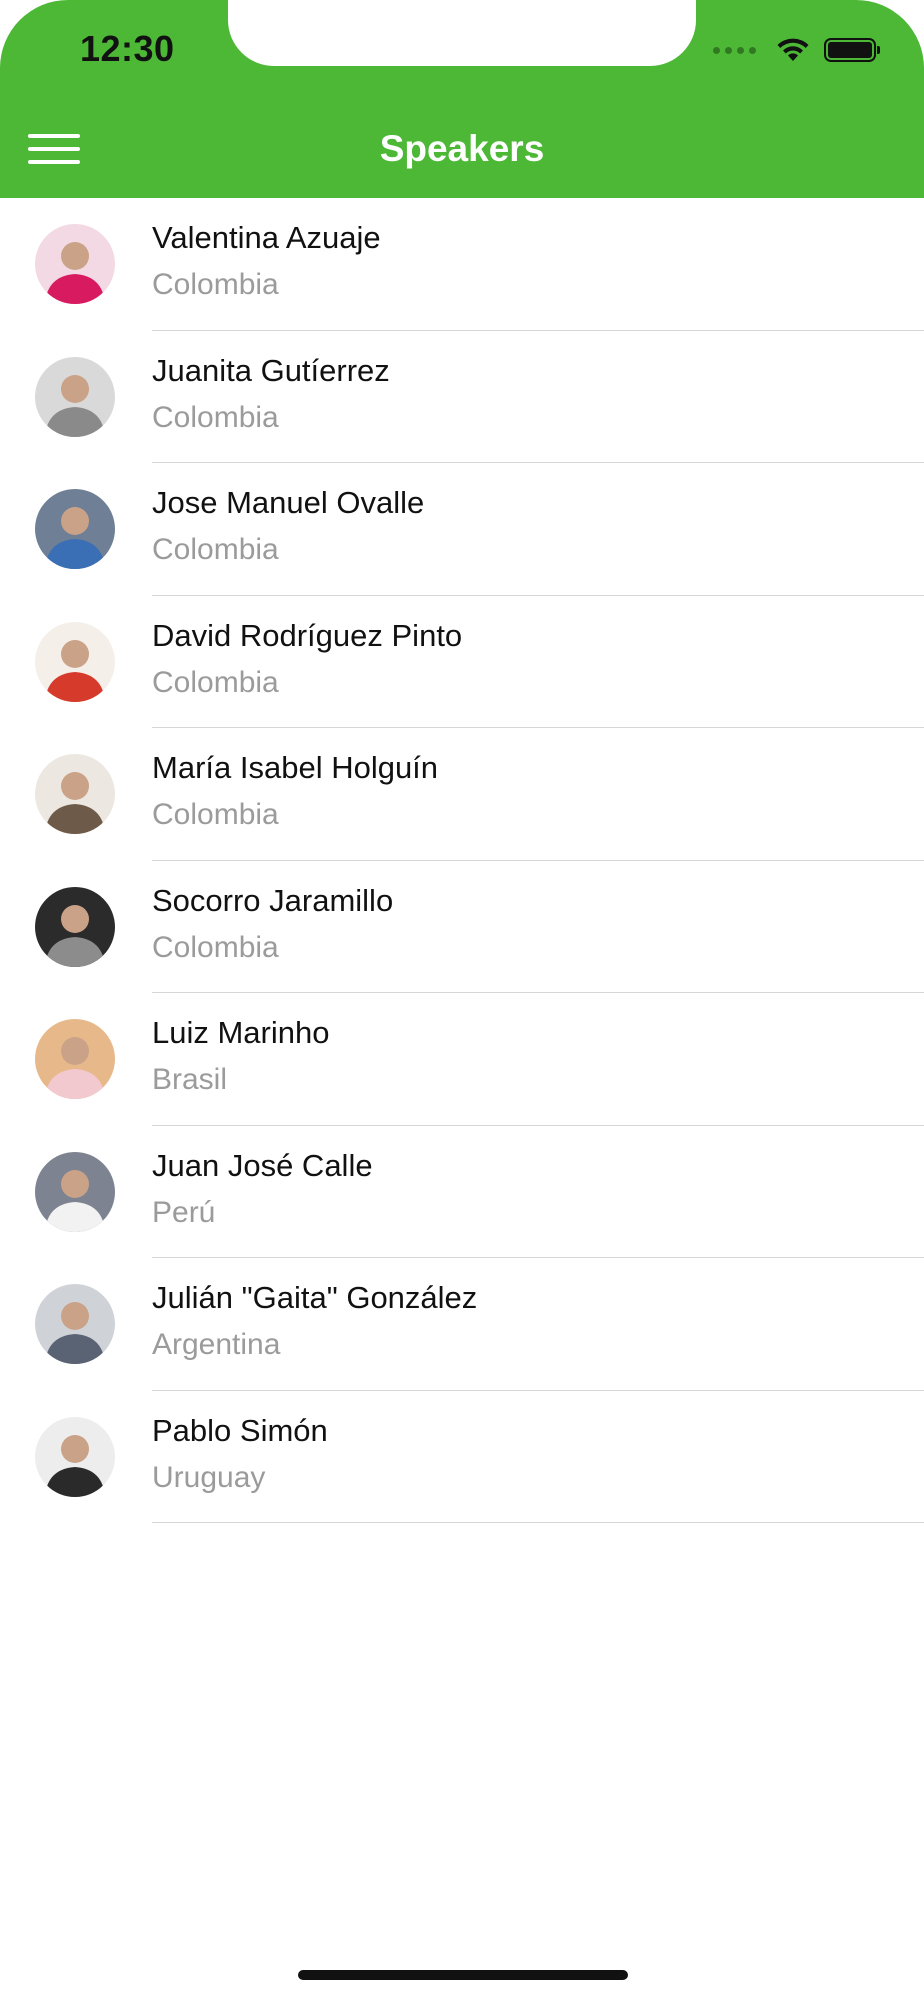 This screenshot has width=924, height=2000. What do you see at coordinates (793, 49) in the screenshot?
I see `wifi-icon` at bounding box center [793, 49].